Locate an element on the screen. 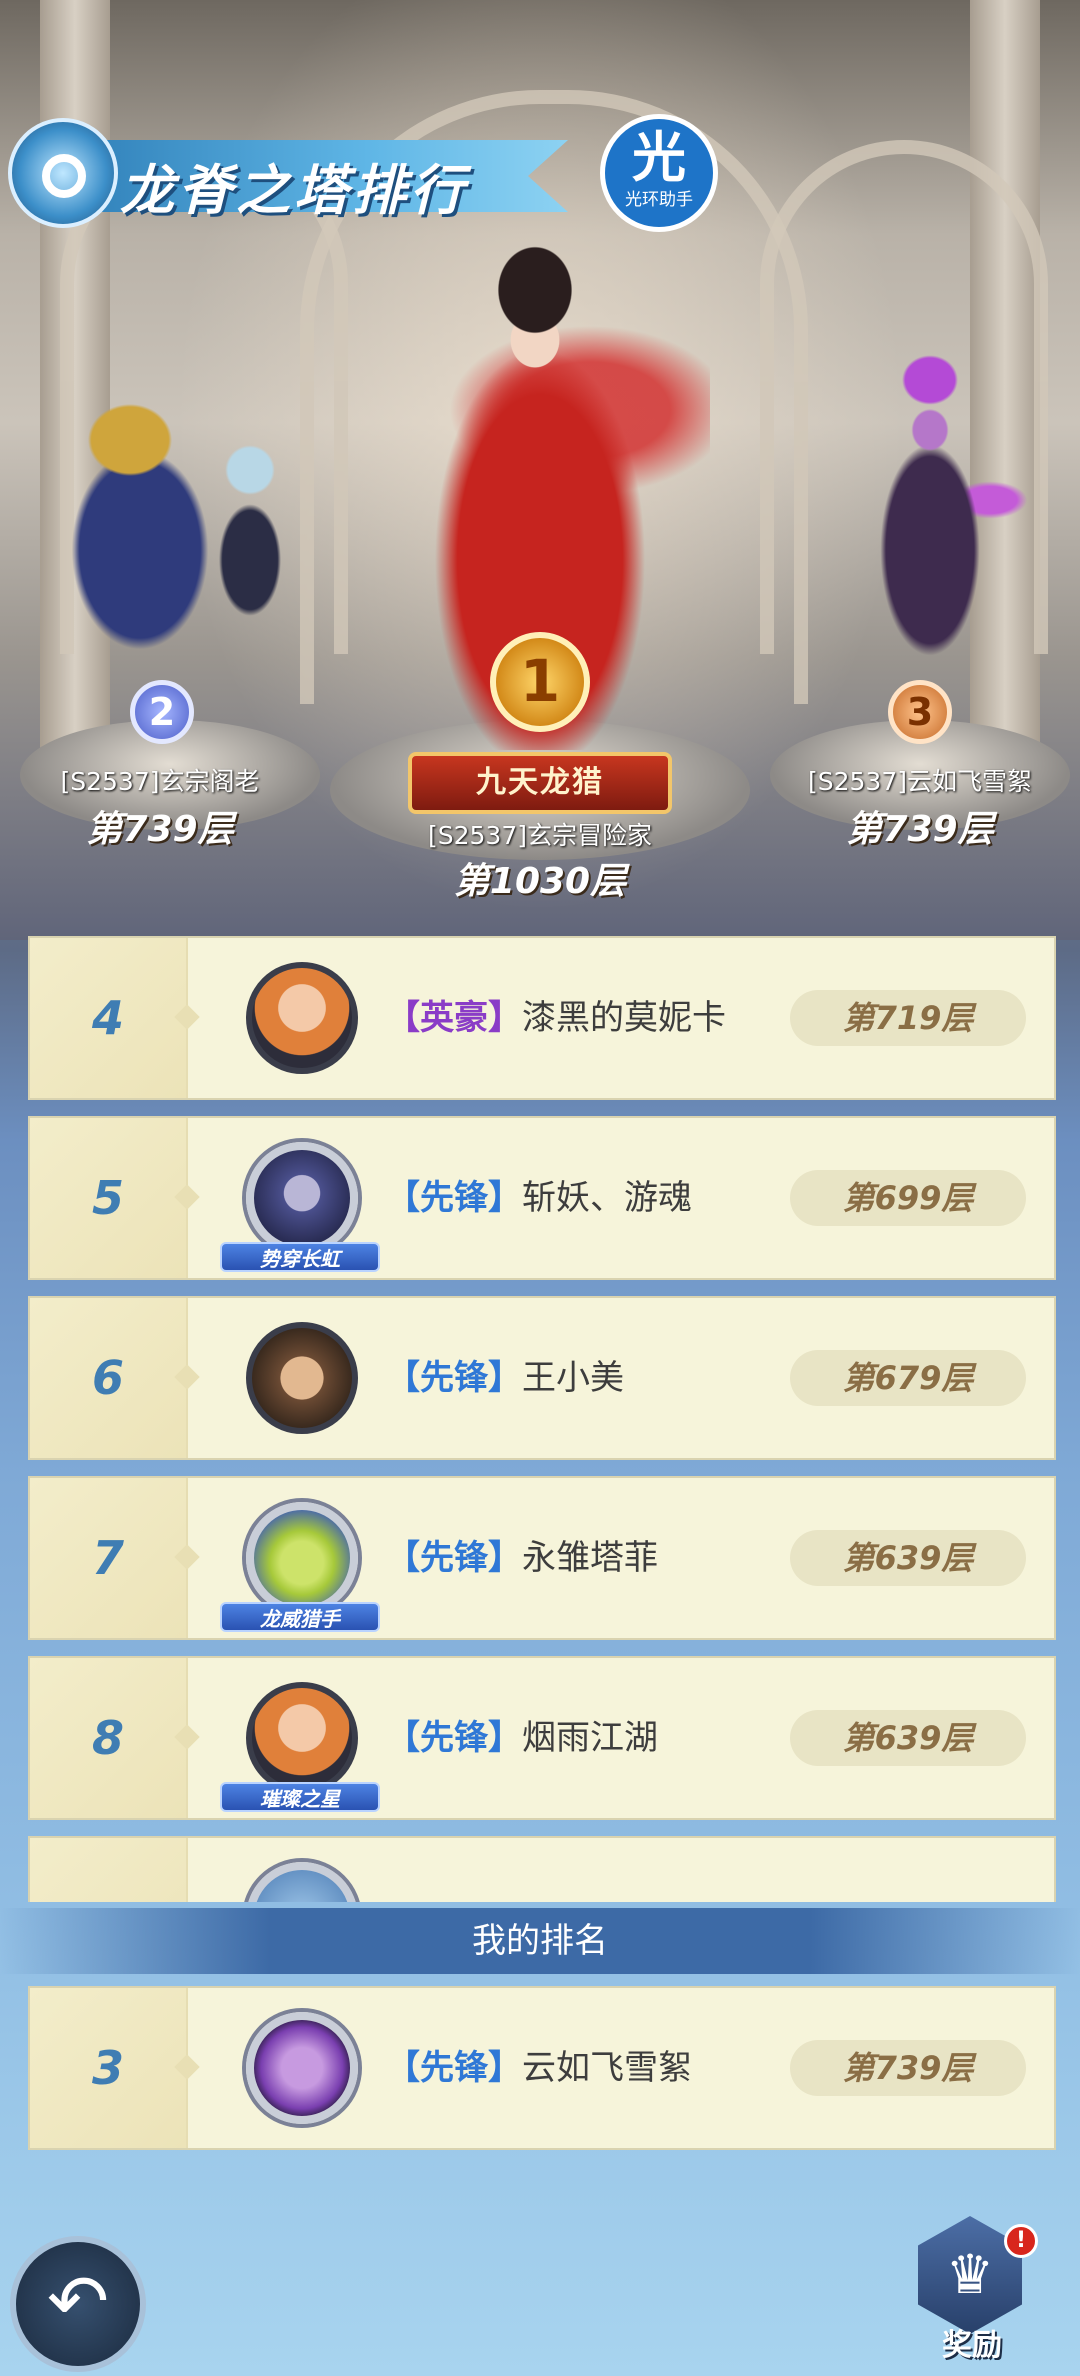  player-name: 【先锋】斩妖、游魂 is located at coordinates (539, 1198).